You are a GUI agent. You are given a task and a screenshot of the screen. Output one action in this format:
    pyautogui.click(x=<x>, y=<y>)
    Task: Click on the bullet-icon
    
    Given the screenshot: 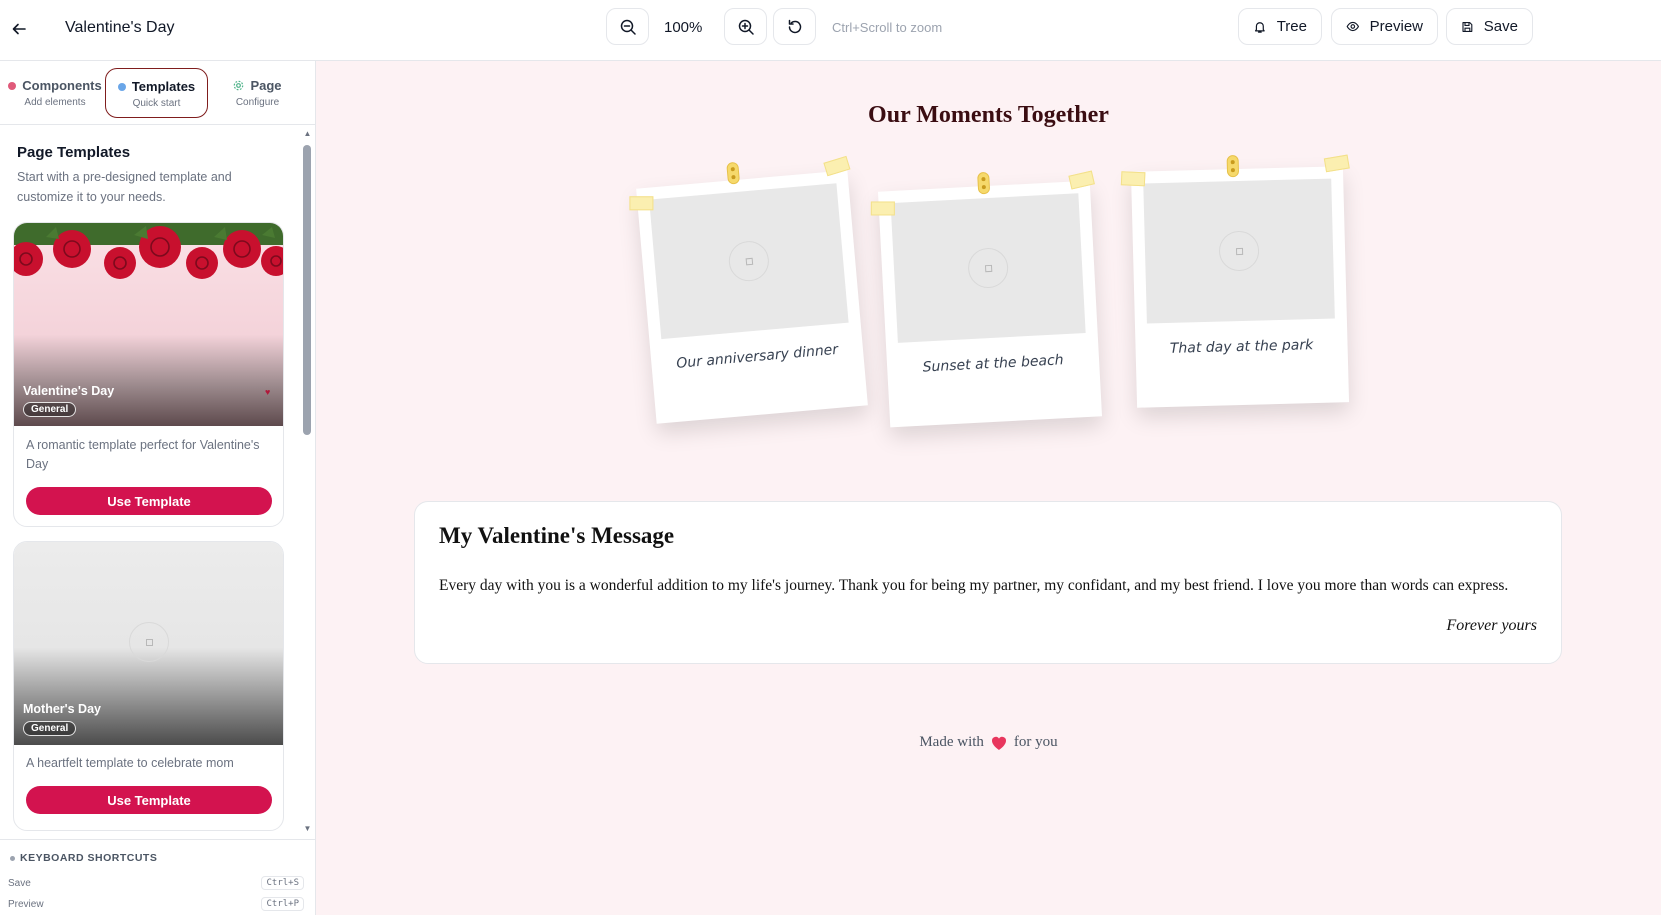 What is the action you would take?
    pyautogui.click(x=12, y=858)
    